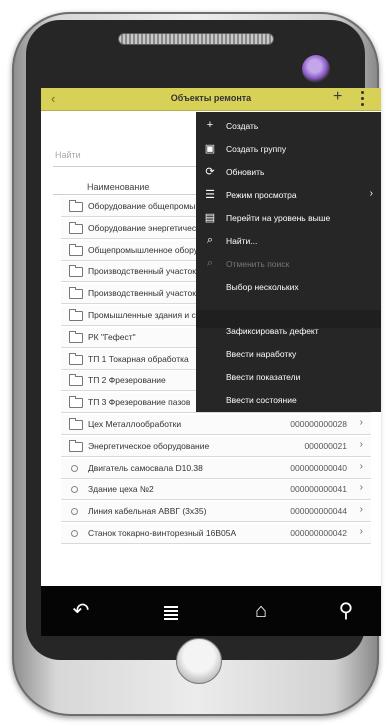 Image resolution: width=391 pixels, height=726 pixels. Describe the element at coordinates (262, 287) in the screenshot. I see `menu-item-label: Выбор нескольких` at that location.